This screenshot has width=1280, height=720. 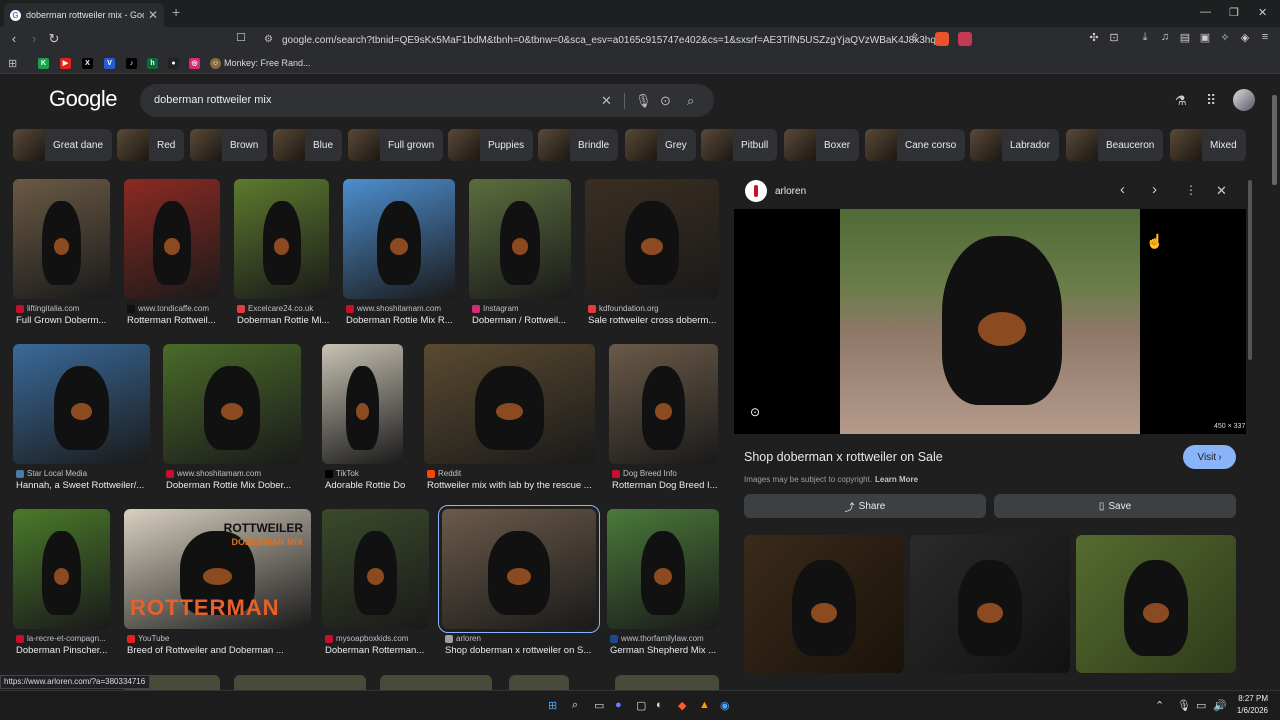 What do you see at coordinates (43, 63) in the screenshot?
I see `kick-icon: K` at bounding box center [43, 63].